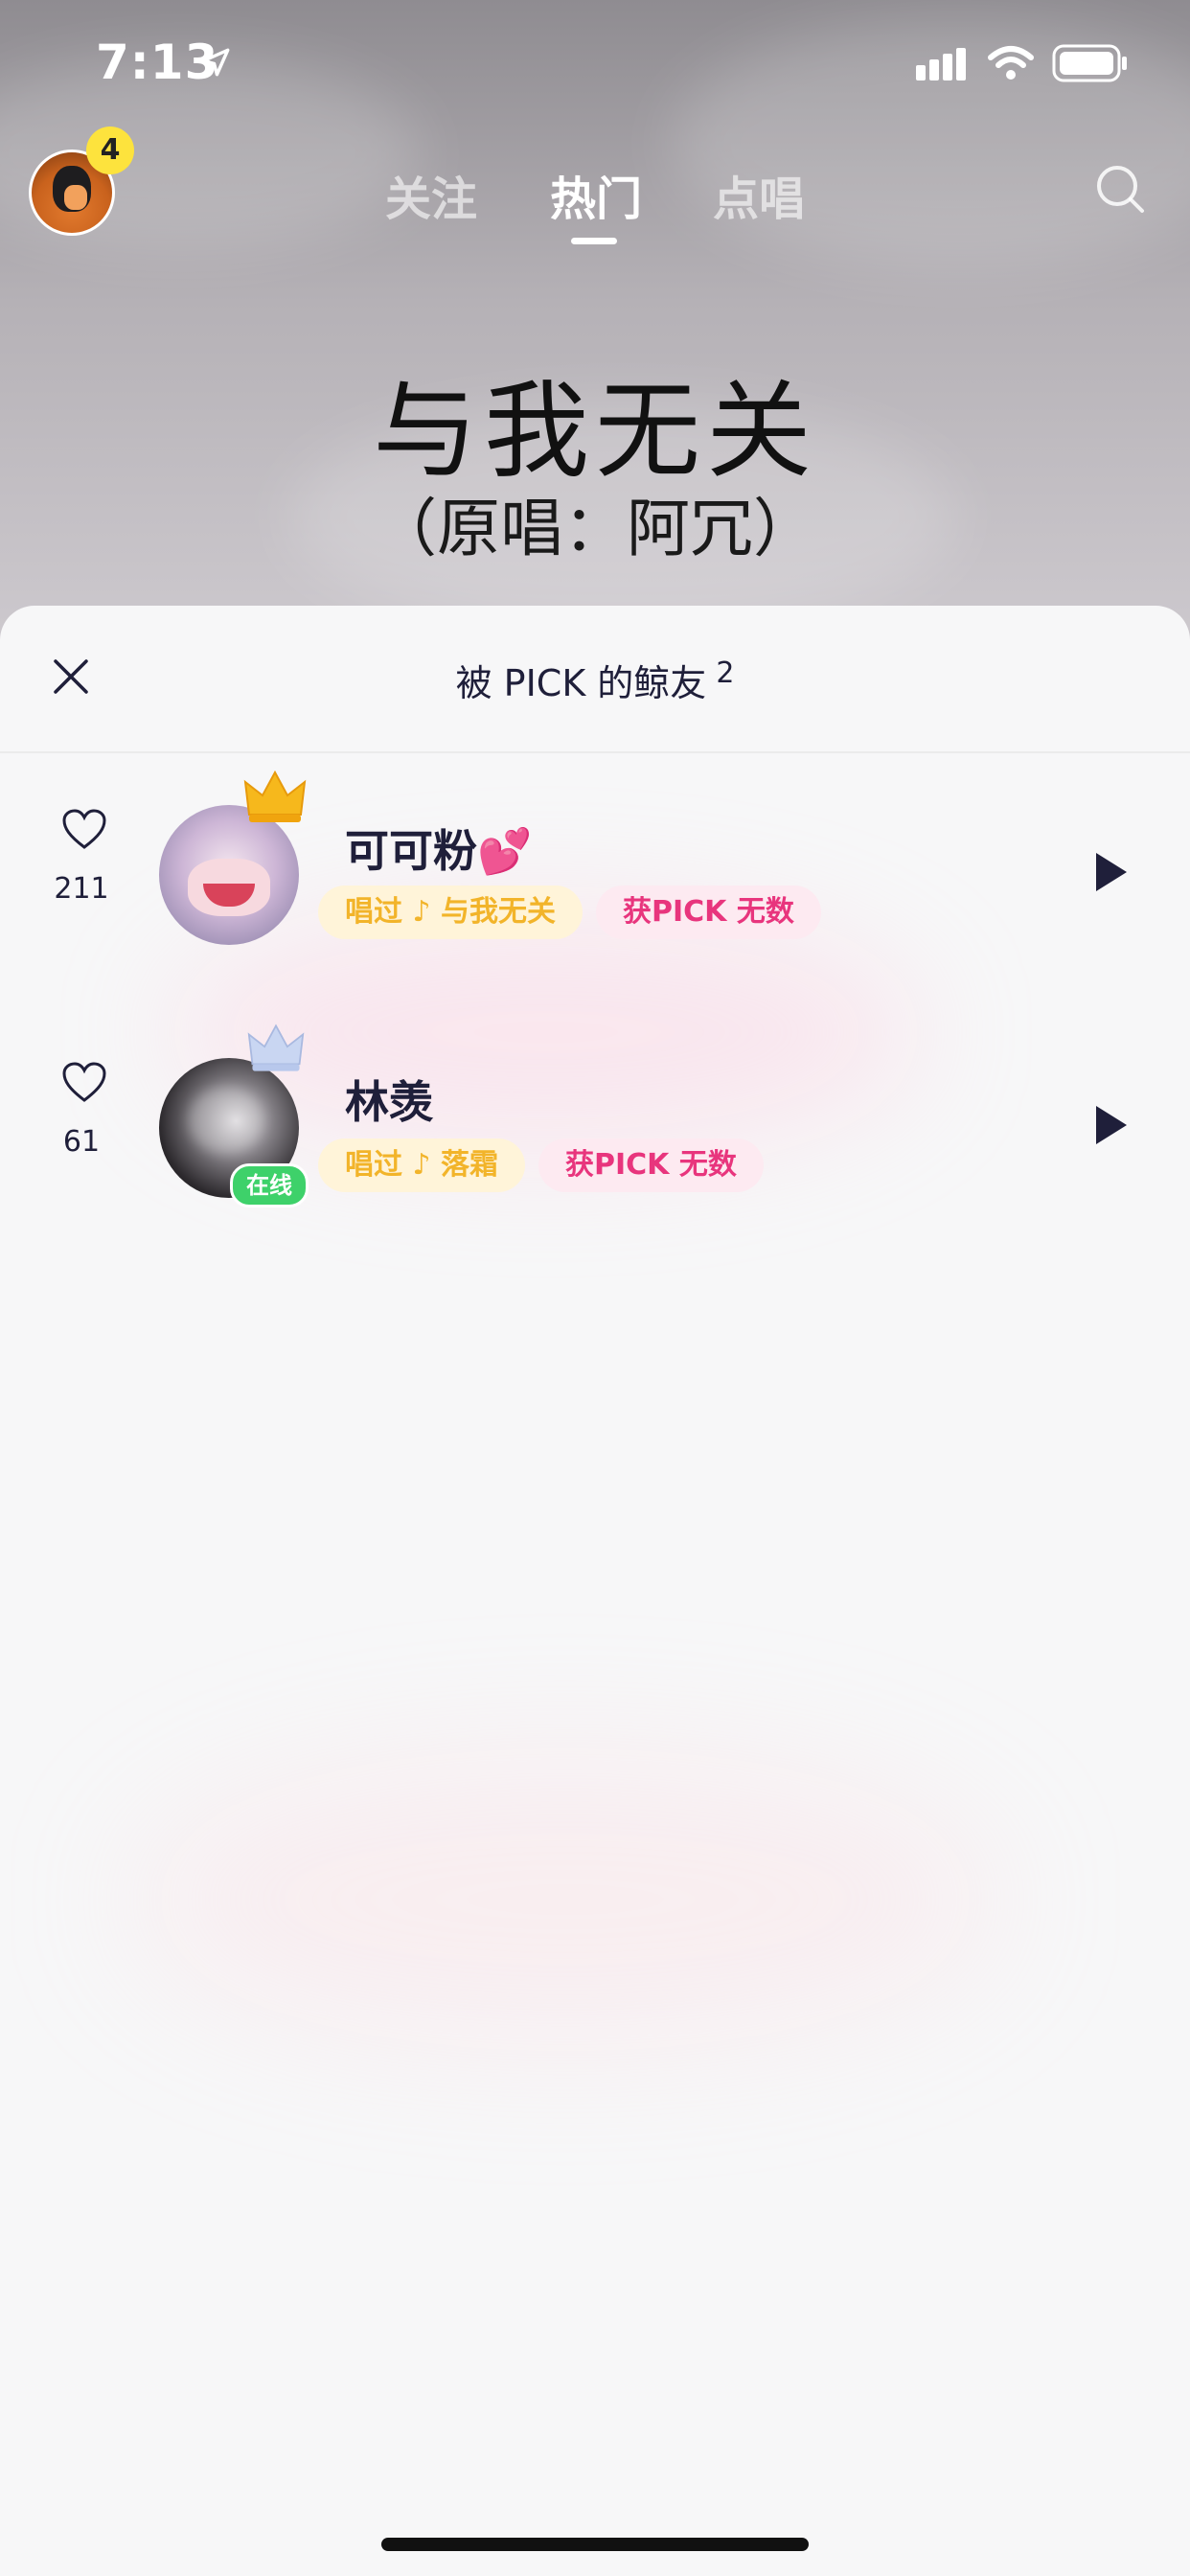 This screenshot has width=1190, height=2576. I want to click on song-title: 与我无关, so click(595, 431).